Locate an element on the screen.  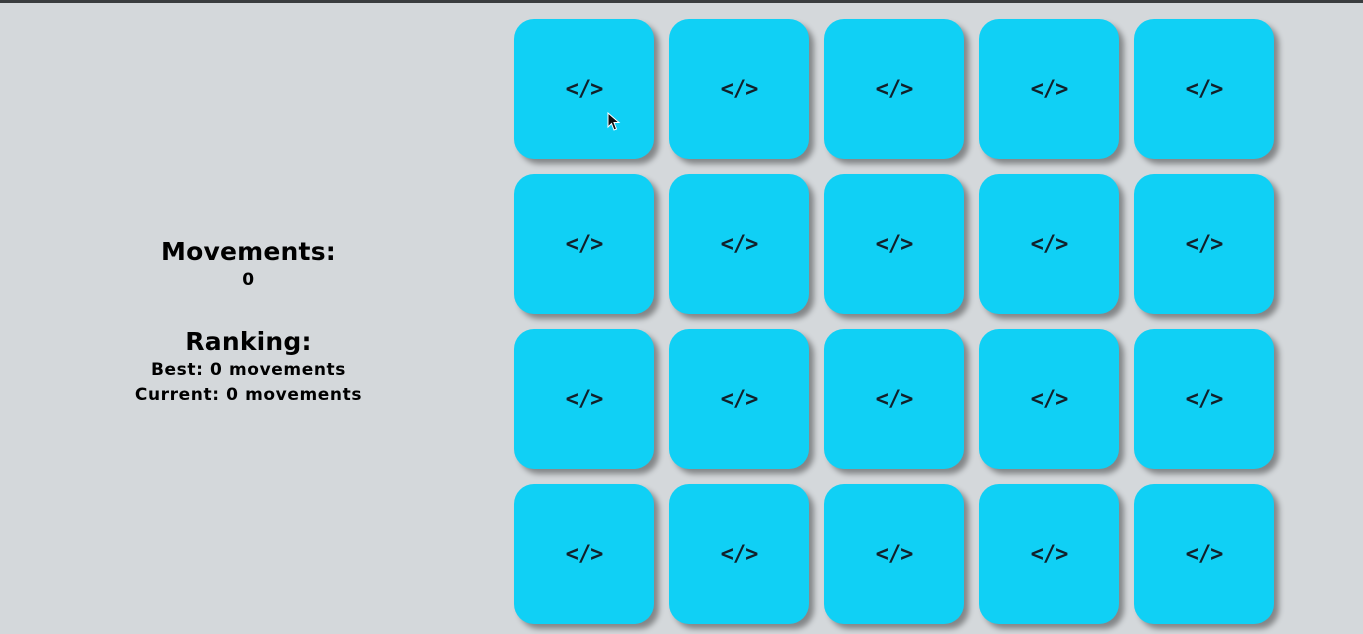
ranking-current: Current: 0 movements is located at coordinates (248, 395).